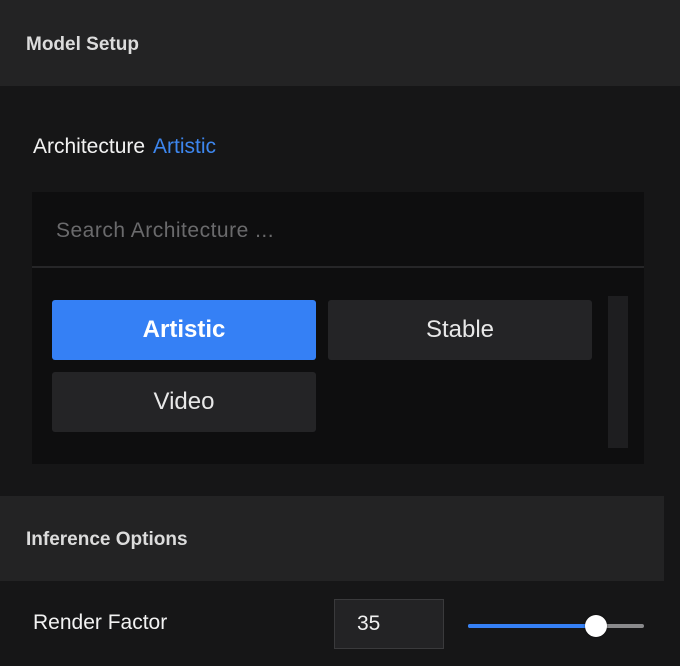 The height and width of the screenshot is (666, 680). Describe the element at coordinates (185, 146) in the screenshot. I see `architecture-current-value: Artistic` at that location.